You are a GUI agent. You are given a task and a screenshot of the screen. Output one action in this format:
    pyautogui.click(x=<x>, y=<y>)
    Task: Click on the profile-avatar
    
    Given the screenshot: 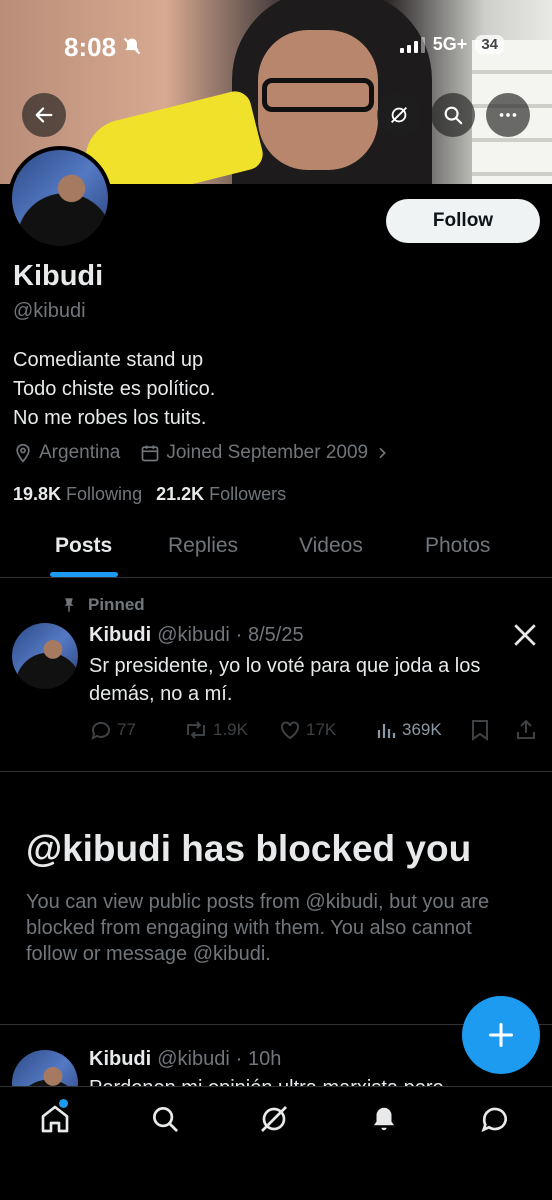 What is the action you would take?
    pyautogui.click(x=60, y=198)
    